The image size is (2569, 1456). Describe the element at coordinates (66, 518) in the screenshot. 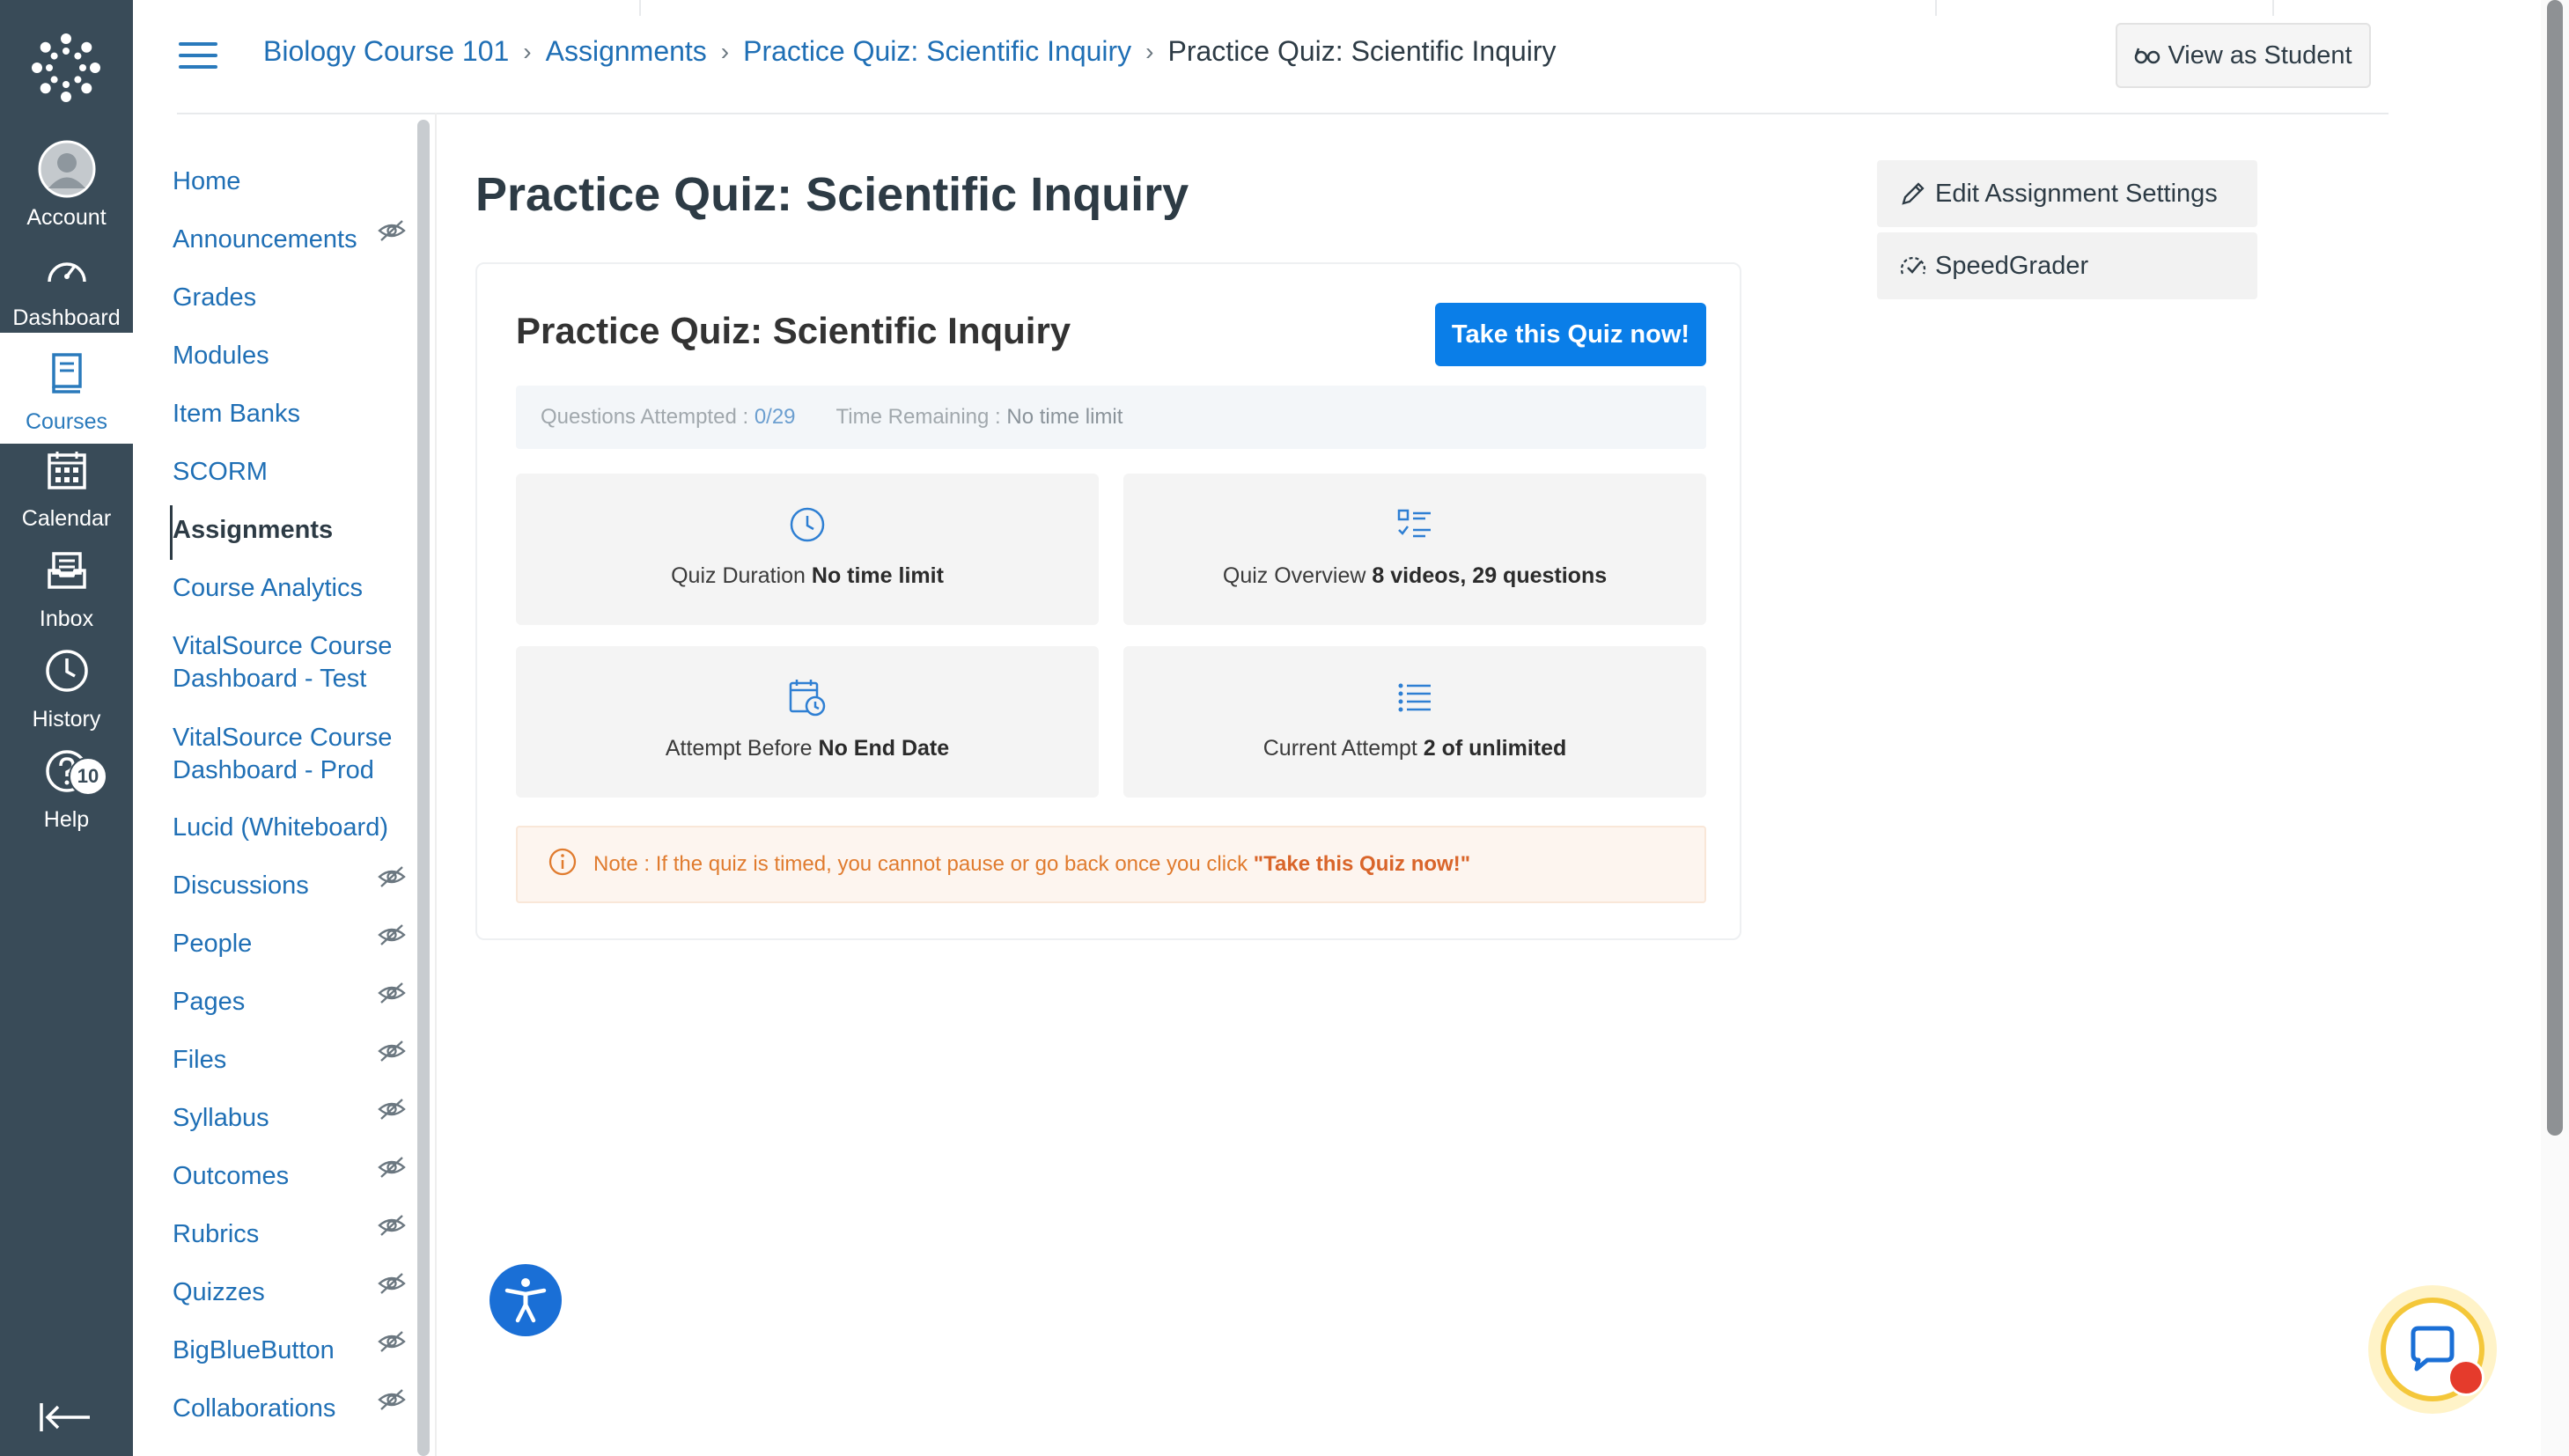

I see `global-nav-label: Calendar` at that location.